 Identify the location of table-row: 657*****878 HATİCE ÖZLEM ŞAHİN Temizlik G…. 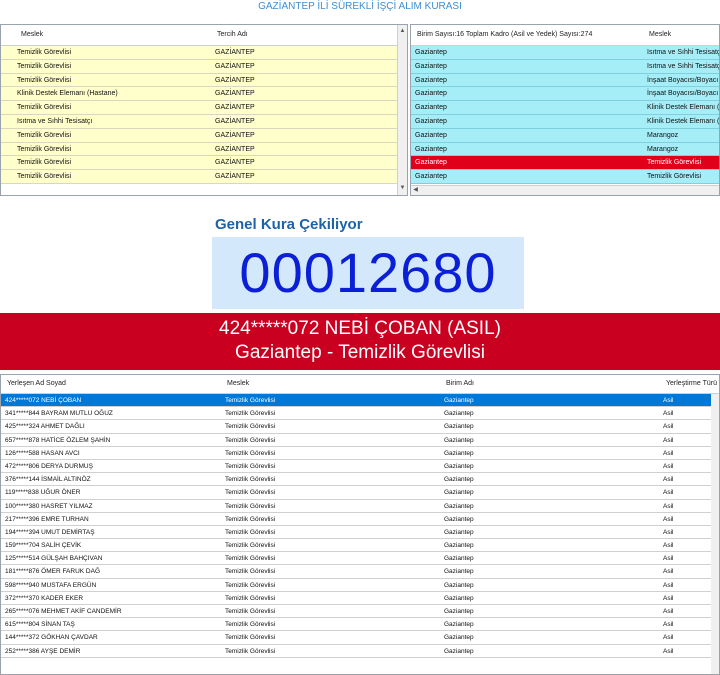
(360, 440).